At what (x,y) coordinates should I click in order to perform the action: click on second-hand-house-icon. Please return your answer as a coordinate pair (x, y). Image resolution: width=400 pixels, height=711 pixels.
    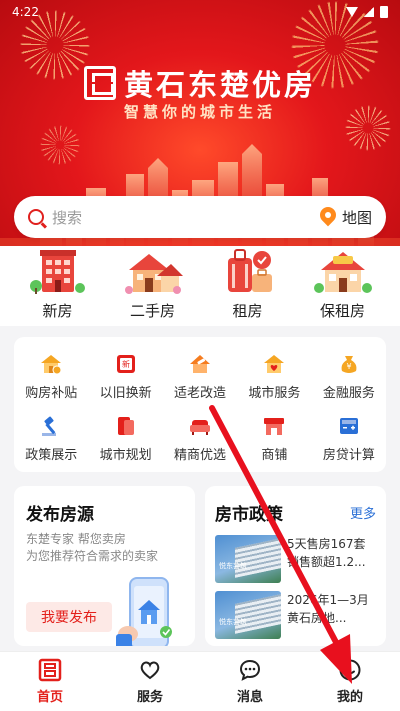
    Looking at the image, I should click on (153, 274).